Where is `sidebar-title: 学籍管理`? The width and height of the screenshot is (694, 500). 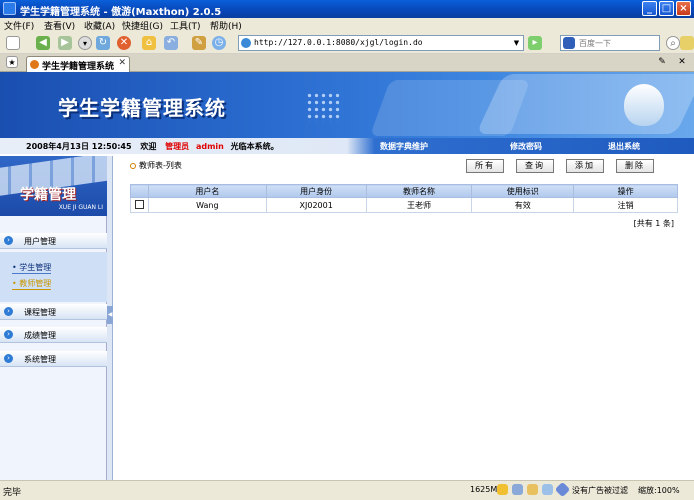 sidebar-title: 学籍管理 is located at coordinates (48, 195).